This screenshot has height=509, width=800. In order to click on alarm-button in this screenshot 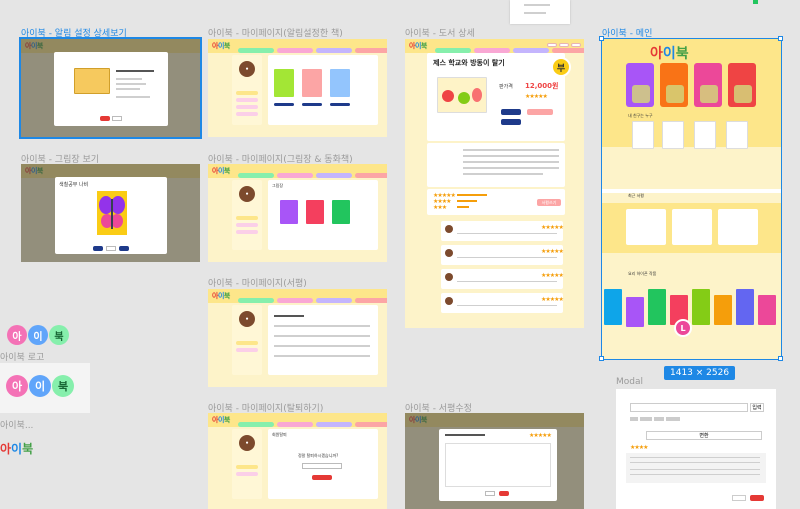, I will do `click(511, 112)`.